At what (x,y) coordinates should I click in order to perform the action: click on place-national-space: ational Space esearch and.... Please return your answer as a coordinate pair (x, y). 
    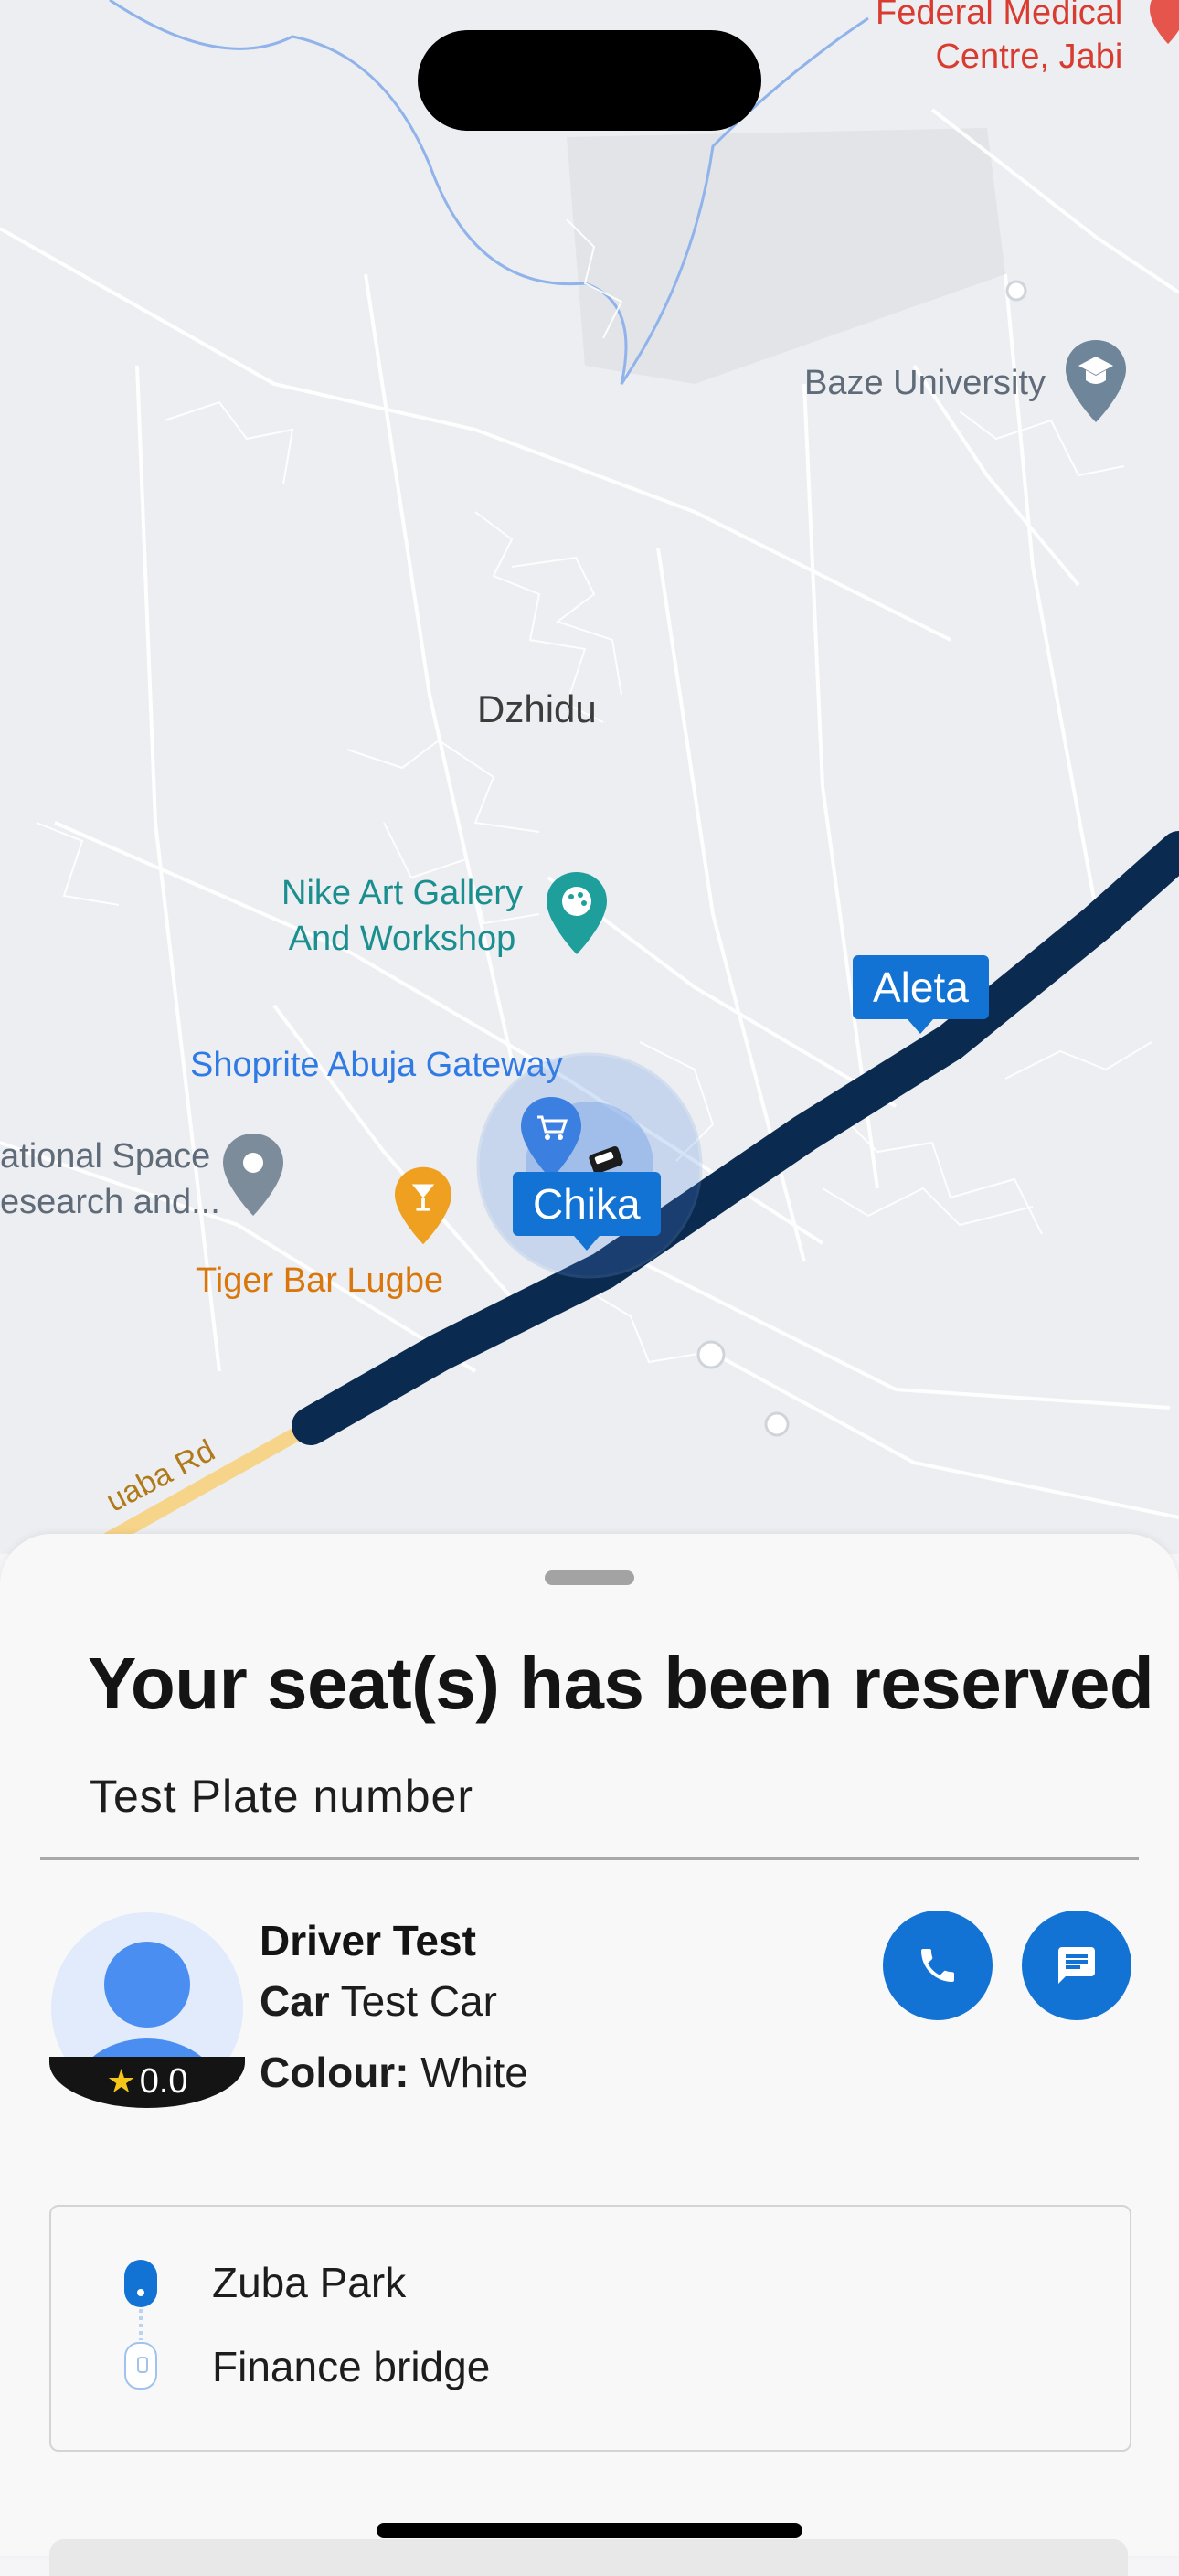
    Looking at the image, I should click on (110, 1179).